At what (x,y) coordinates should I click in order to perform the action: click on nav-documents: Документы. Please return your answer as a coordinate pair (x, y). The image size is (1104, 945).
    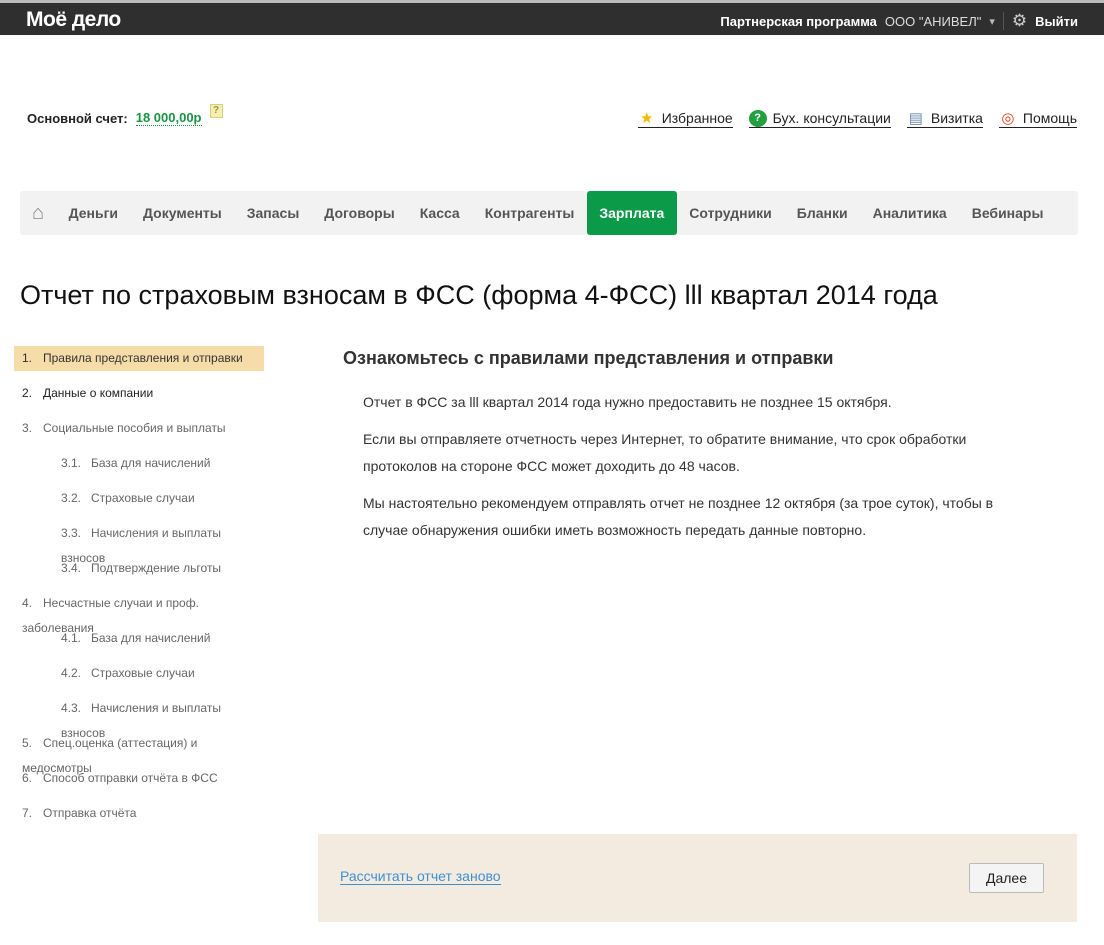
    Looking at the image, I should click on (183, 213).